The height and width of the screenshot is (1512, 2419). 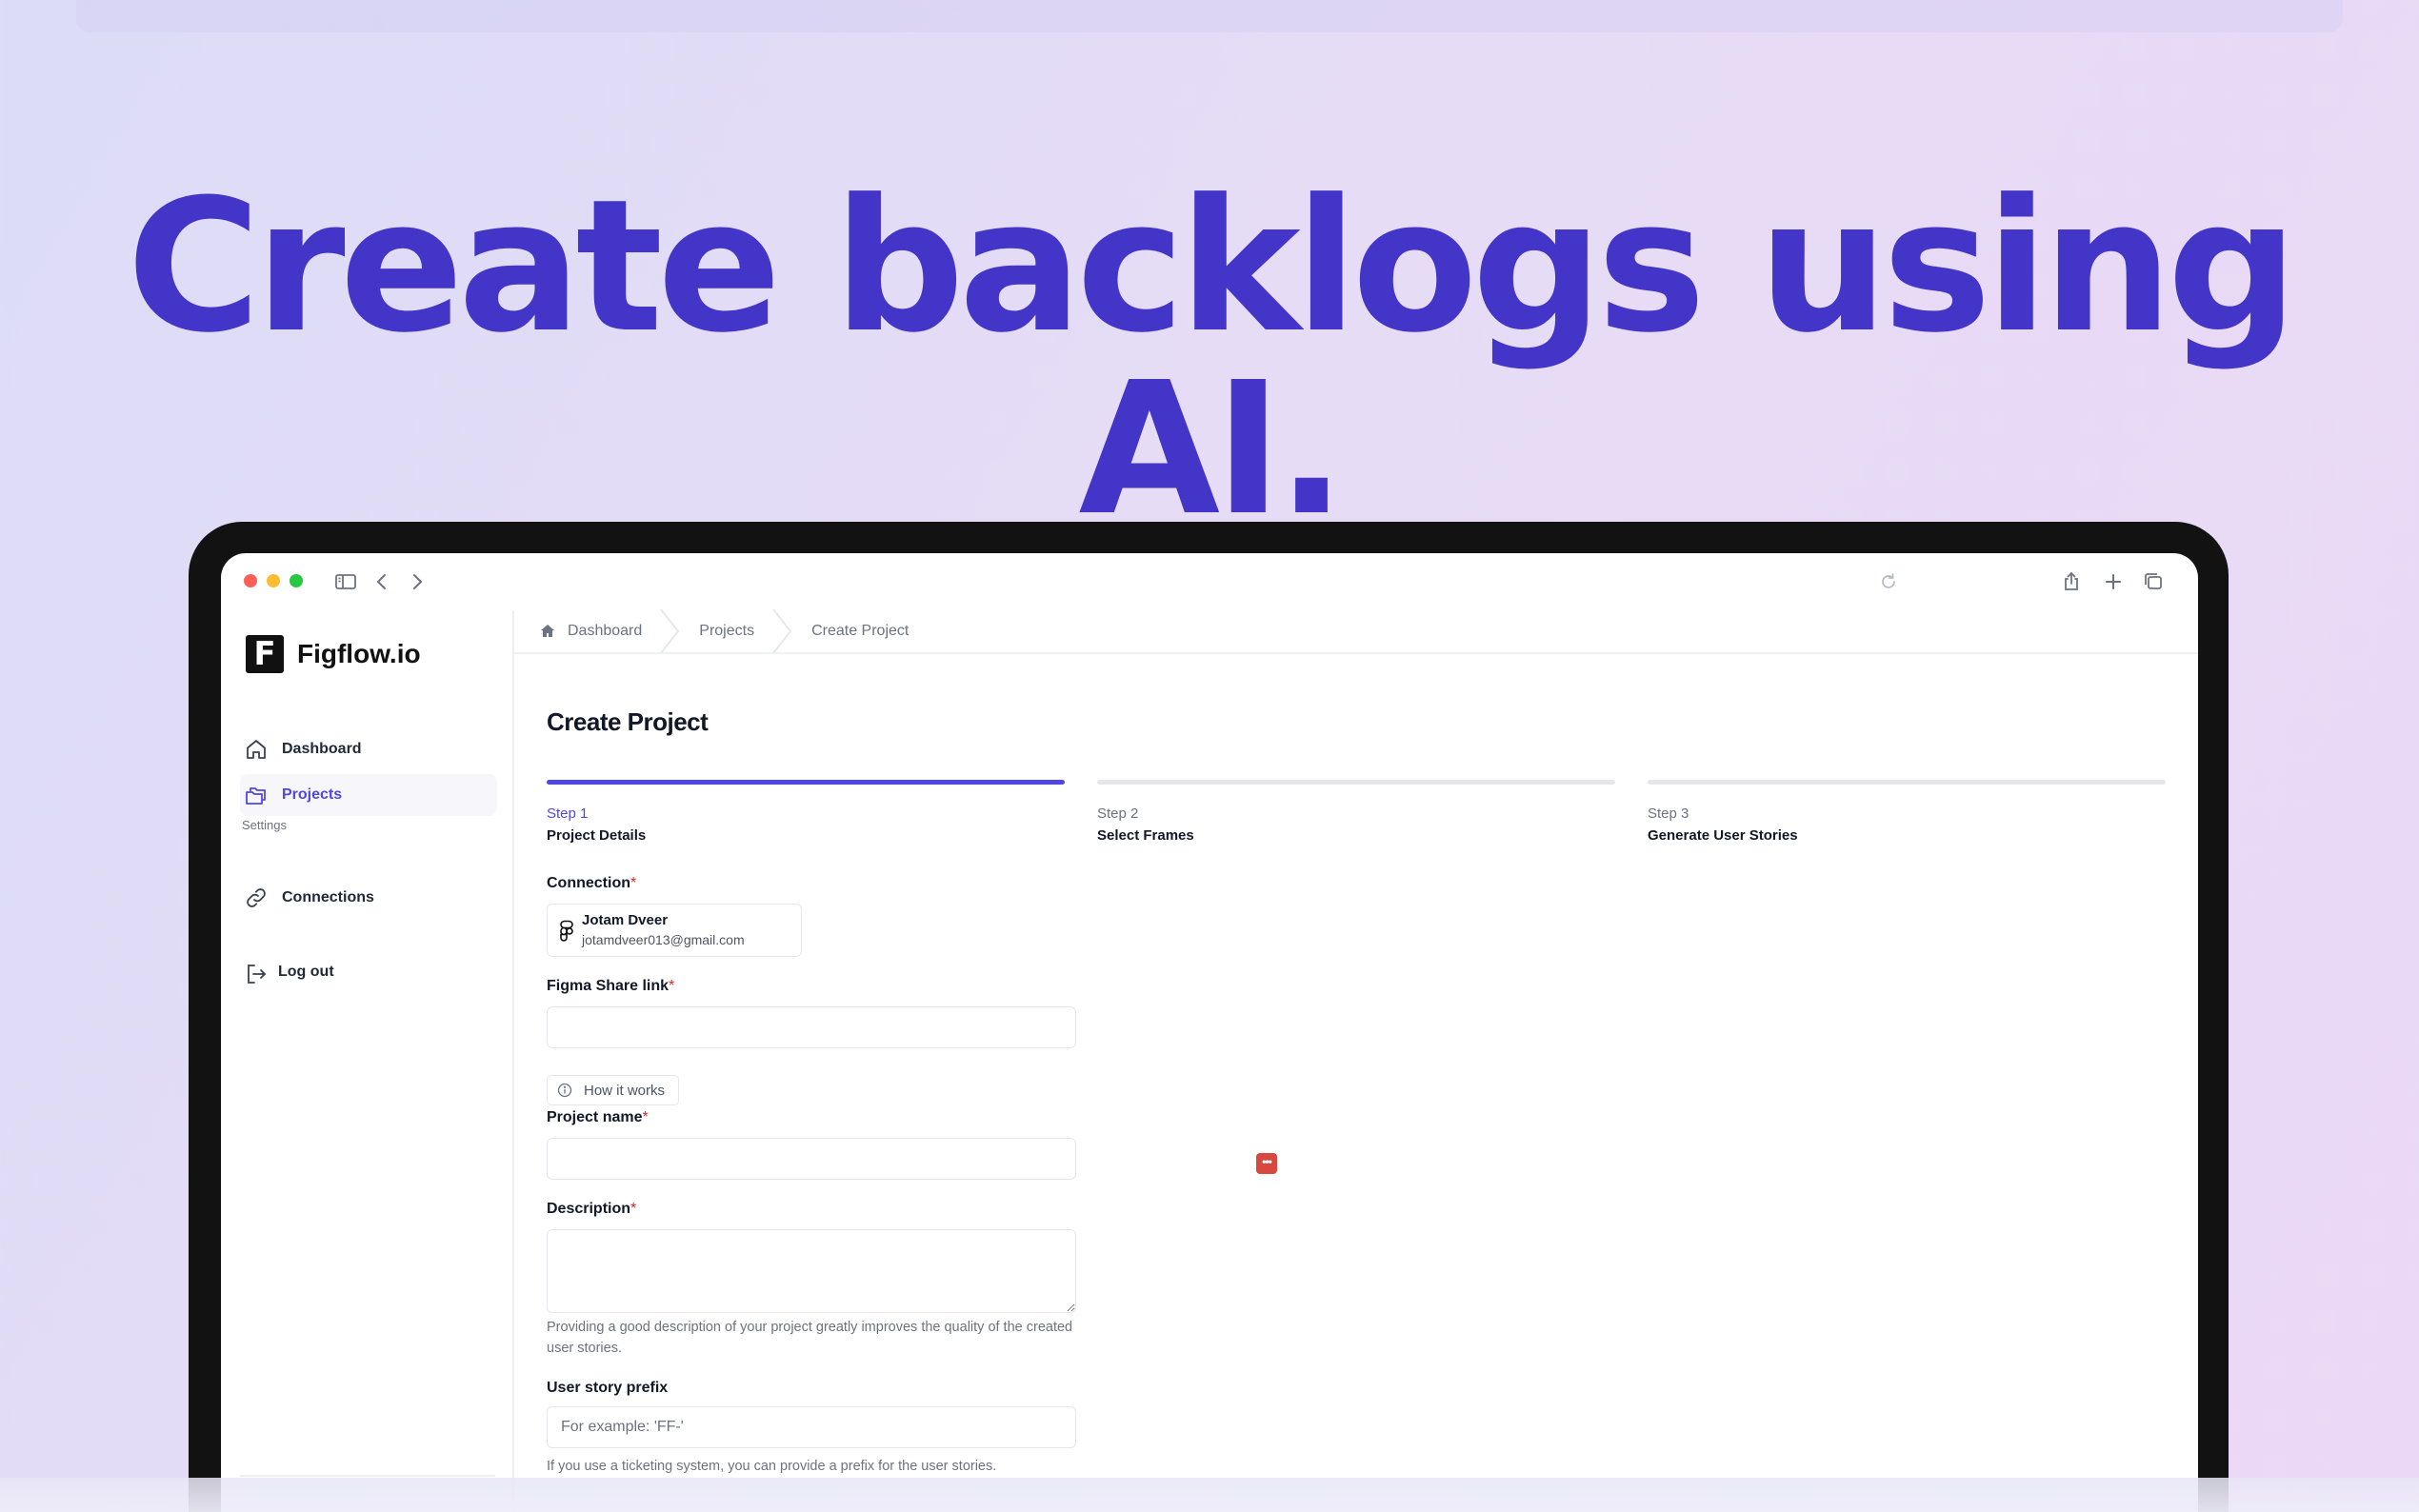 What do you see at coordinates (1209, 16) in the screenshot?
I see `top-strip` at bounding box center [1209, 16].